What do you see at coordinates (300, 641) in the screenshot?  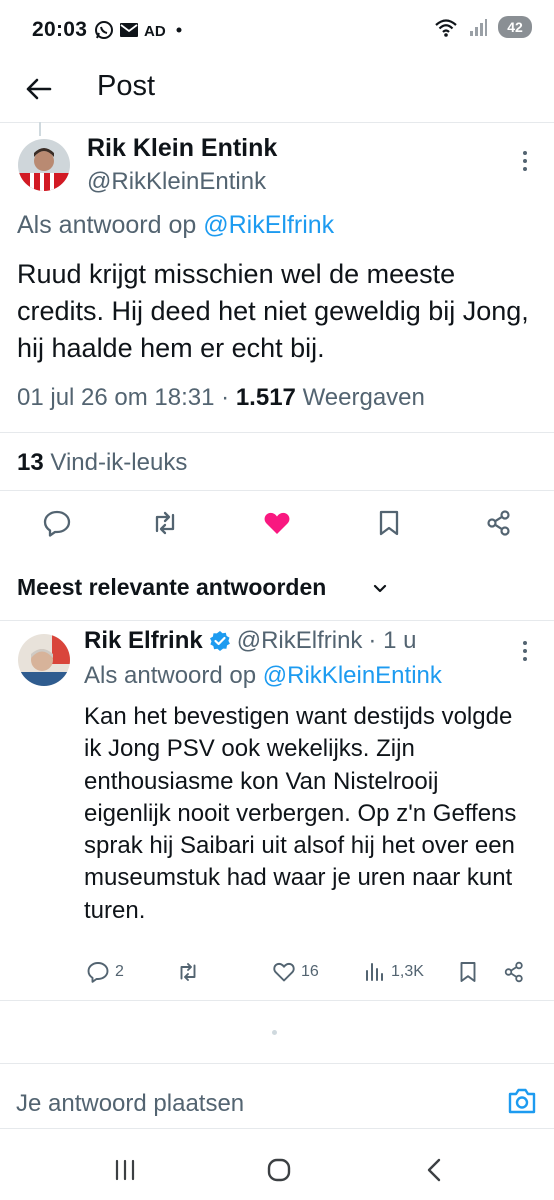 I see `reply-author-handle: @RikElfrink` at bounding box center [300, 641].